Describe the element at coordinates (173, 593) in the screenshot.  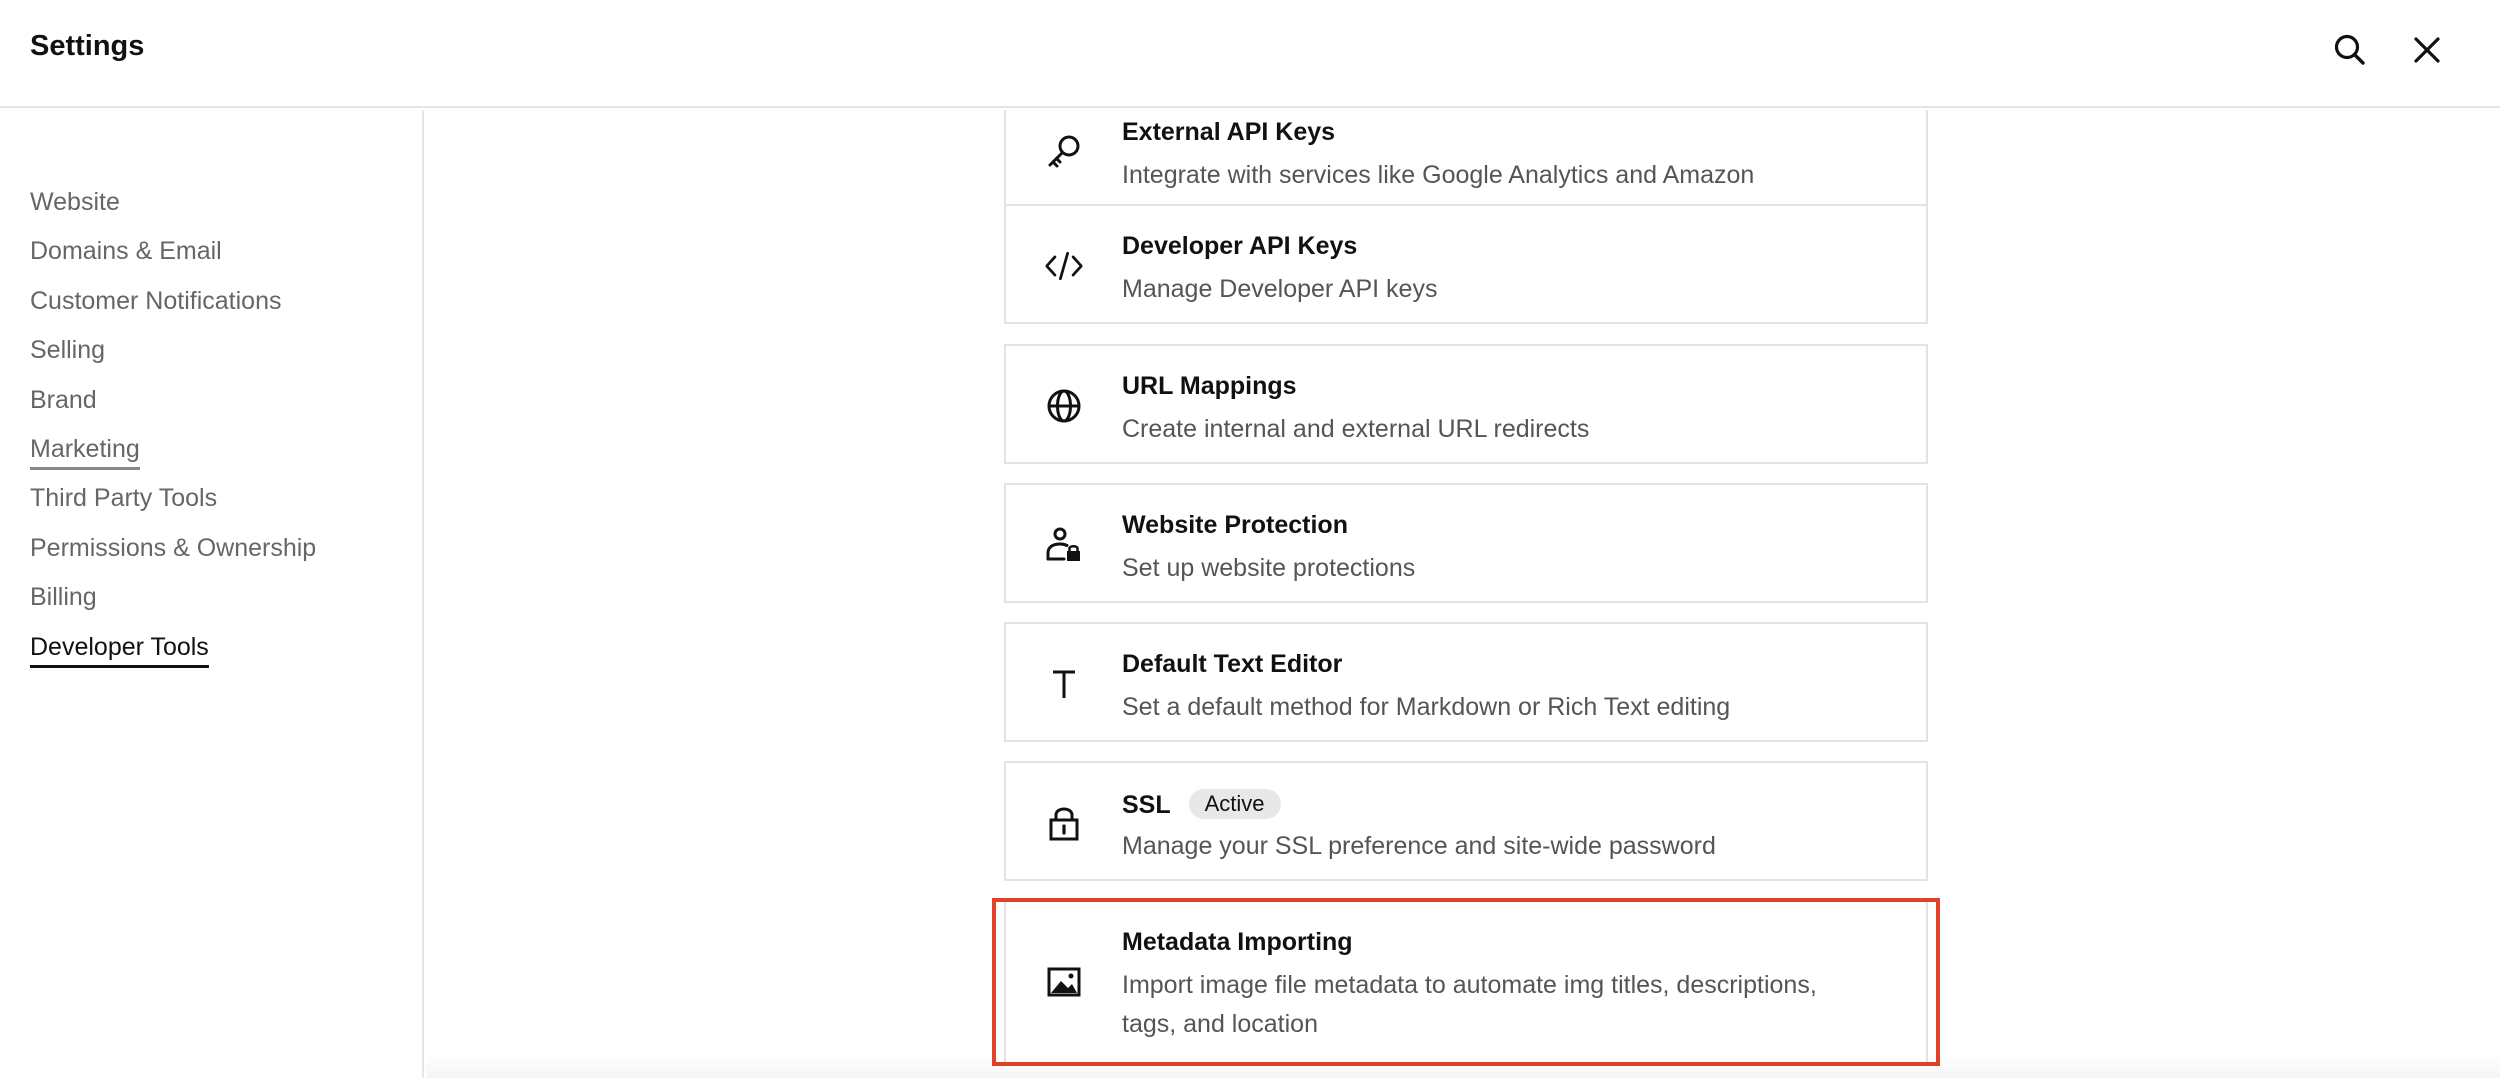
I see `sidebar-item-billing: Billing` at that location.